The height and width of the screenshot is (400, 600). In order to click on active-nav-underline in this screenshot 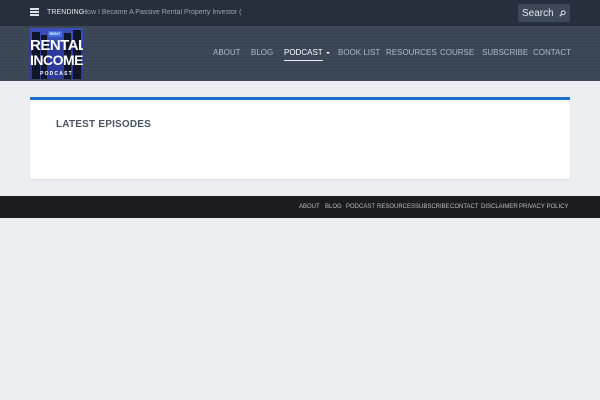, I will do `click(303, 60)`.